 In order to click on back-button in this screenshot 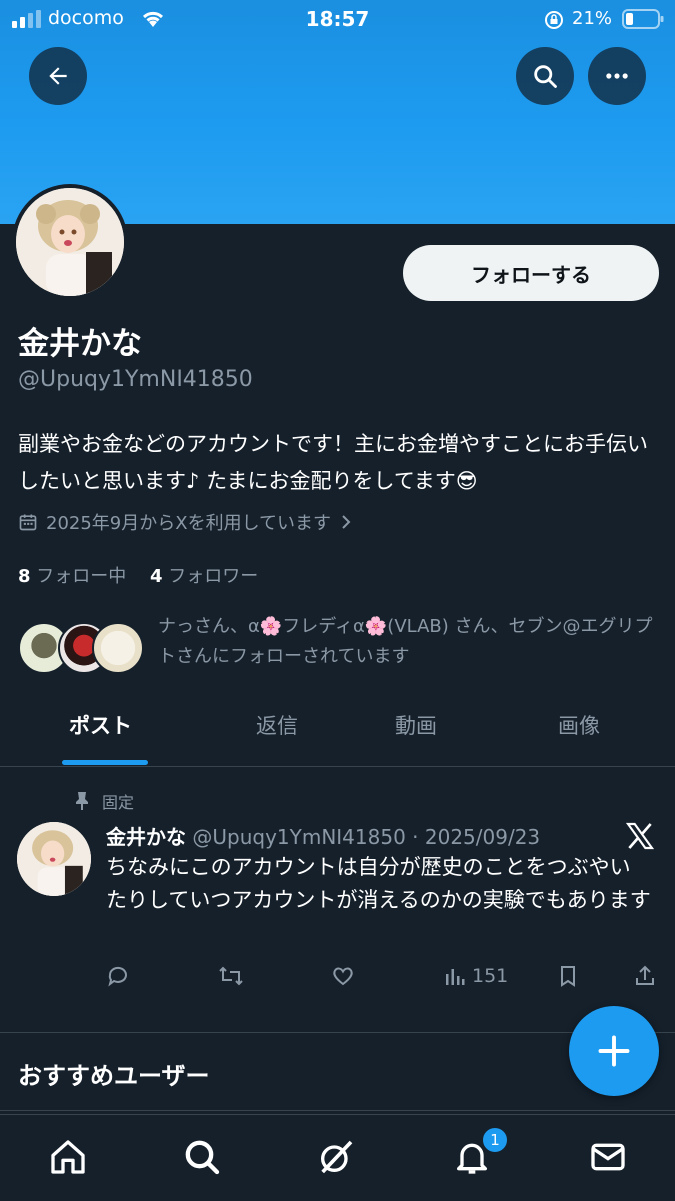, I will do `click(58, 76)`.